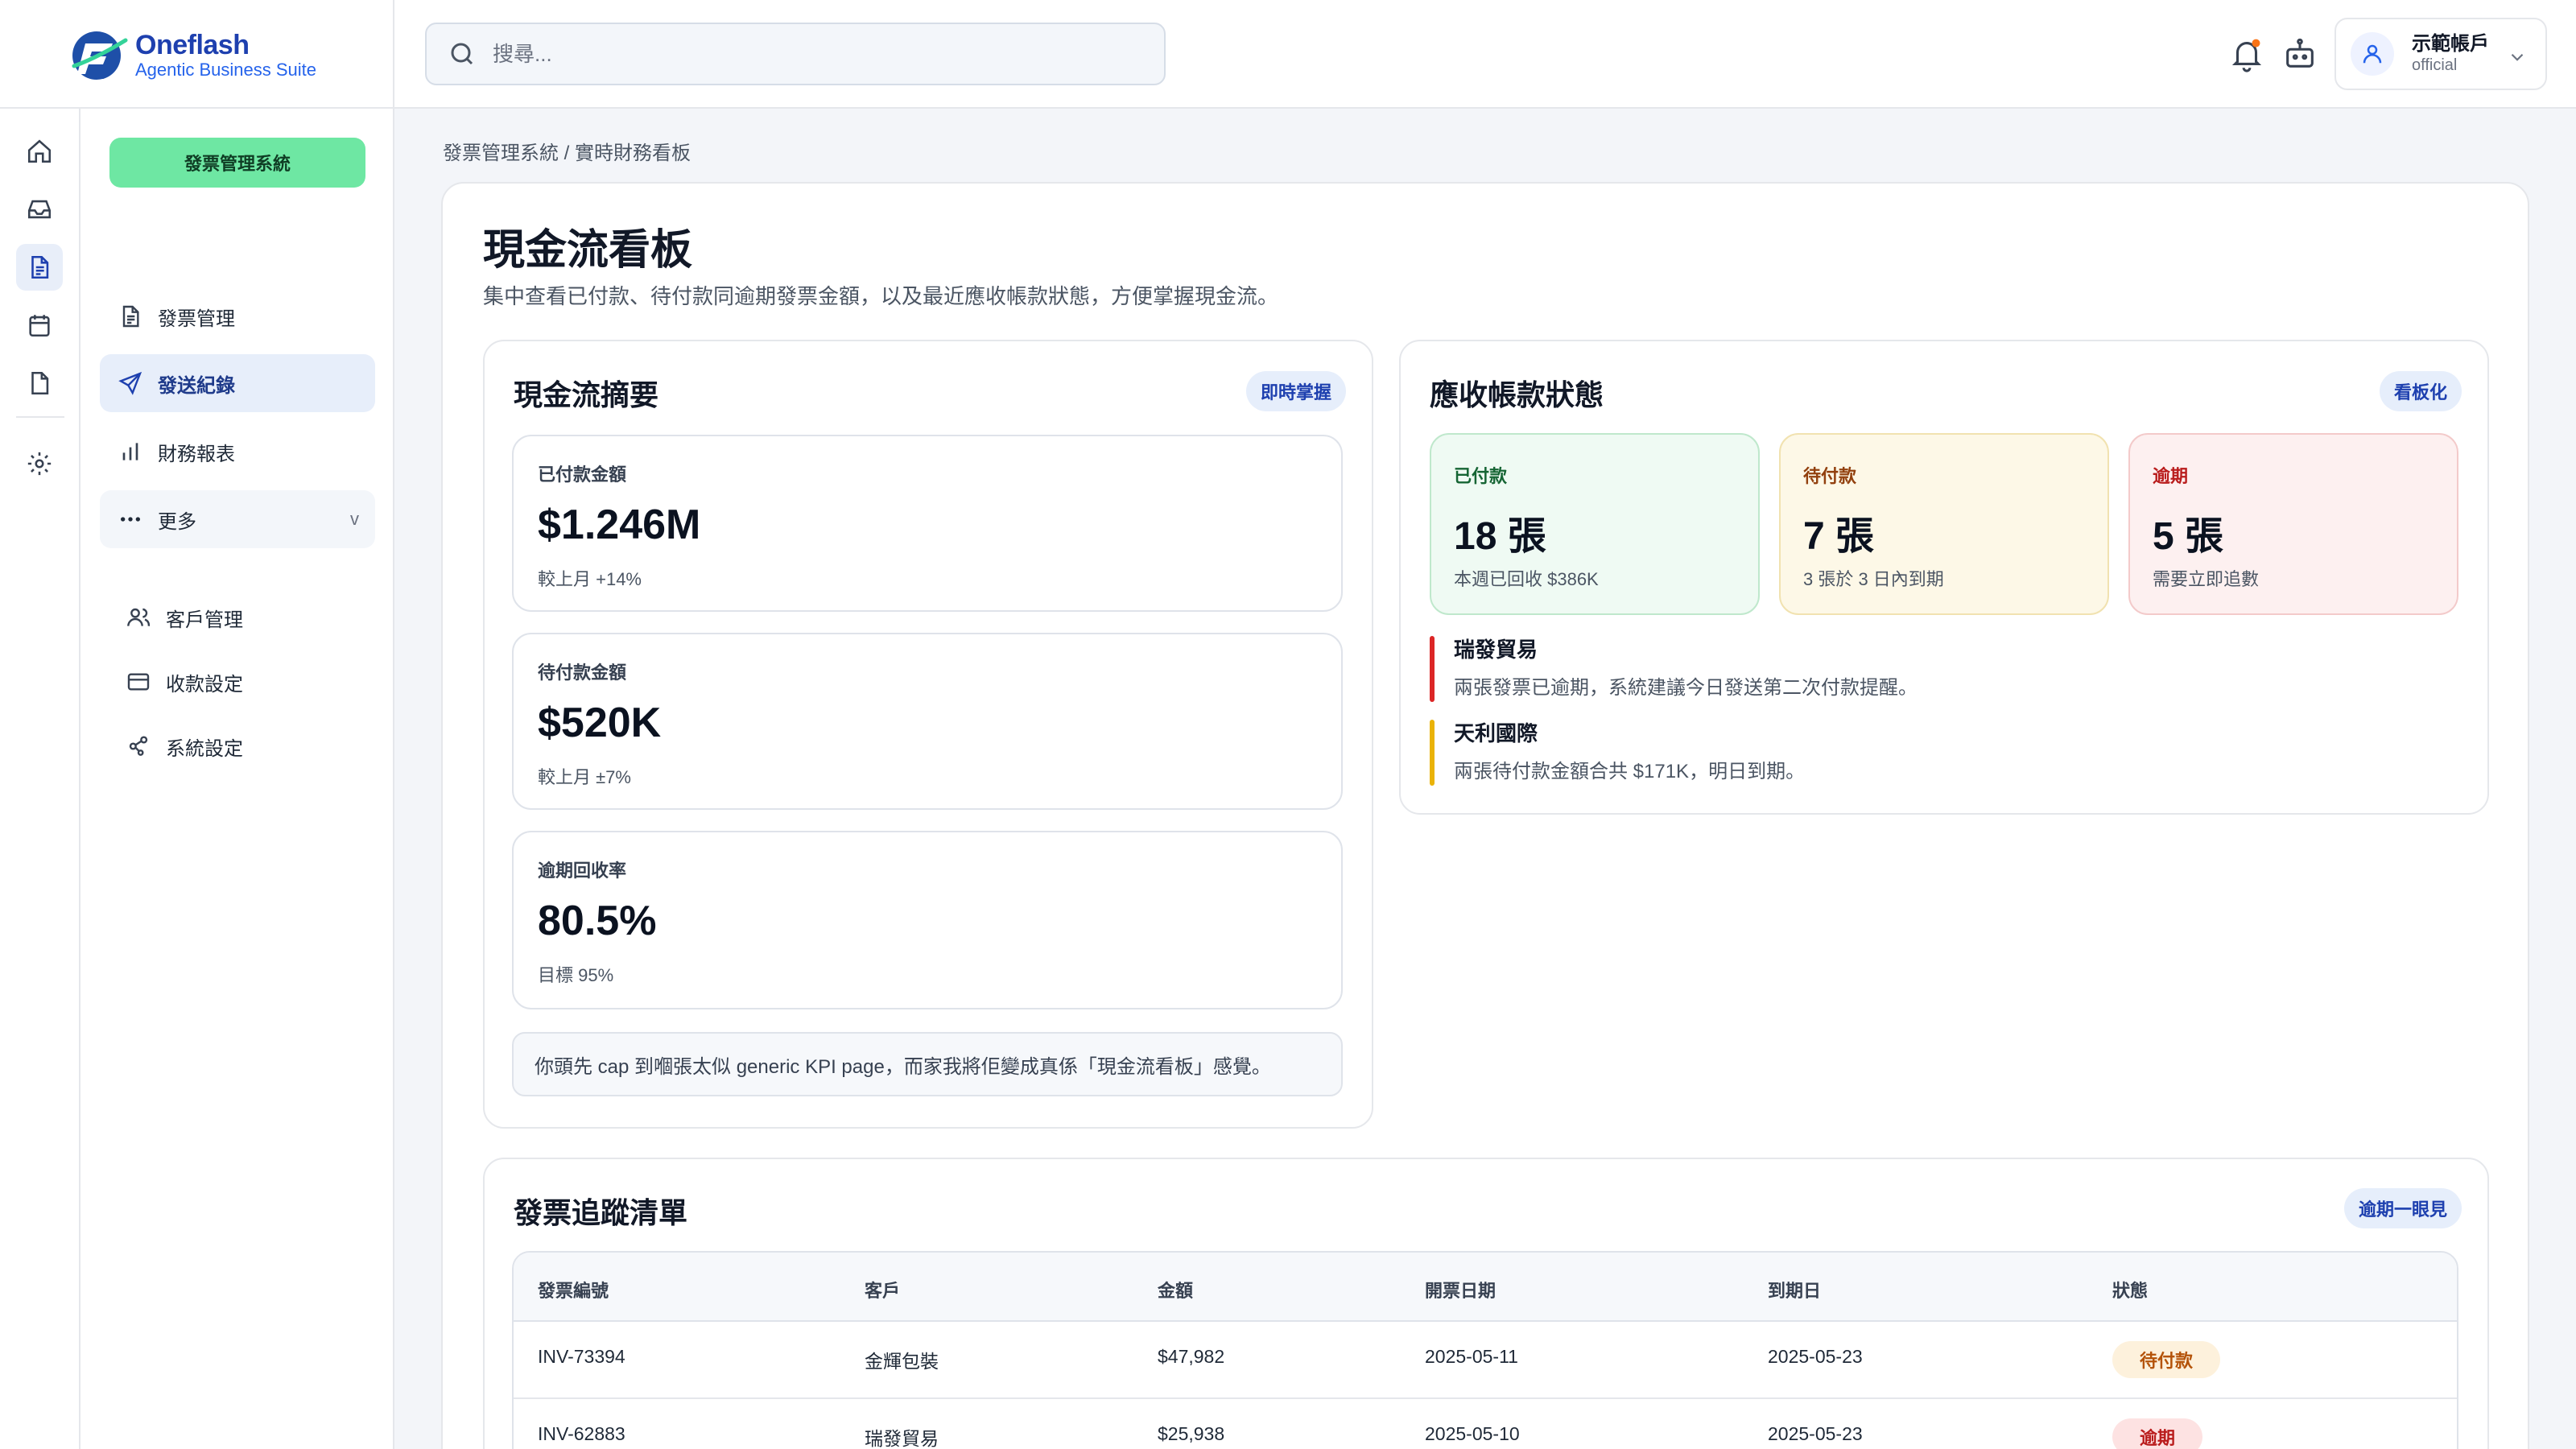  I want to click on kpi-sub: 較上月 ±7%, so click(584, 777).